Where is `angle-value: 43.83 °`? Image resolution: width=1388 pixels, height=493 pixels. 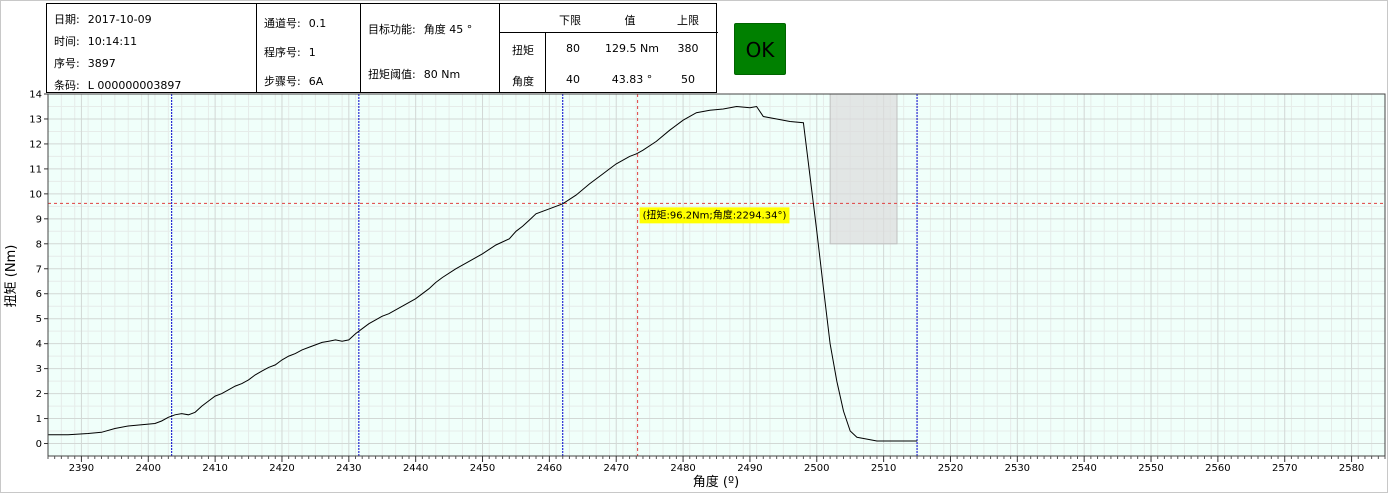 angle-value: 43.83 ° is located at coordinates (632, 79).